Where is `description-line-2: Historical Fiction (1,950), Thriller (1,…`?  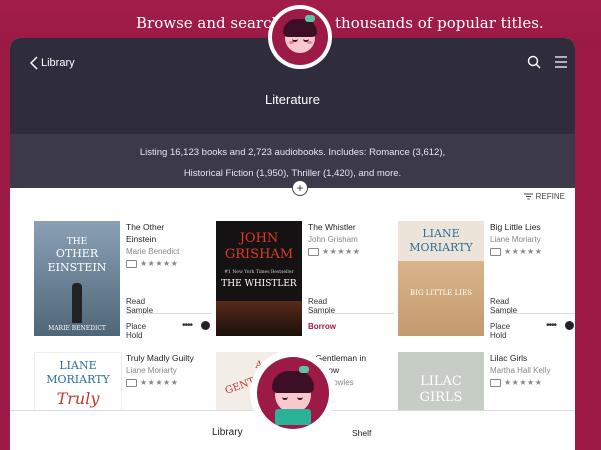 description-line-2: Historical Fiction (1,950), Thriller (1,… is located at coordinates (292, 173).